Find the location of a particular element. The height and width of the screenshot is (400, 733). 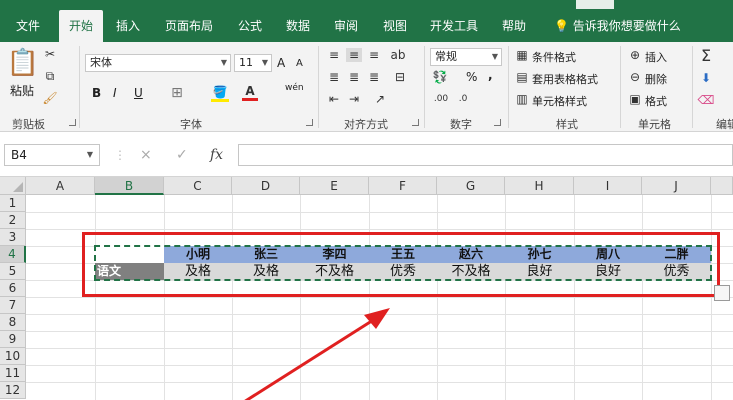

conditional-format-button: 条件格式 is located at coordinates (554, 57).